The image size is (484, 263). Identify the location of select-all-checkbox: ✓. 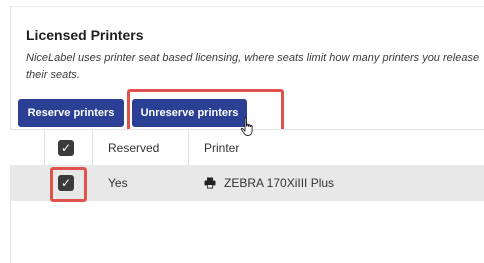
(66, 148).